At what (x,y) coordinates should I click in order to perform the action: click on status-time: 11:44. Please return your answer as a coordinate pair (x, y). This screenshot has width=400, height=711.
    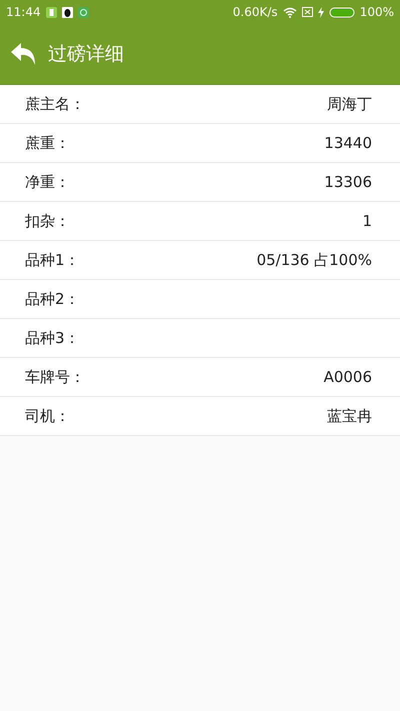
    Looking at the image, I should click on (23, 12).